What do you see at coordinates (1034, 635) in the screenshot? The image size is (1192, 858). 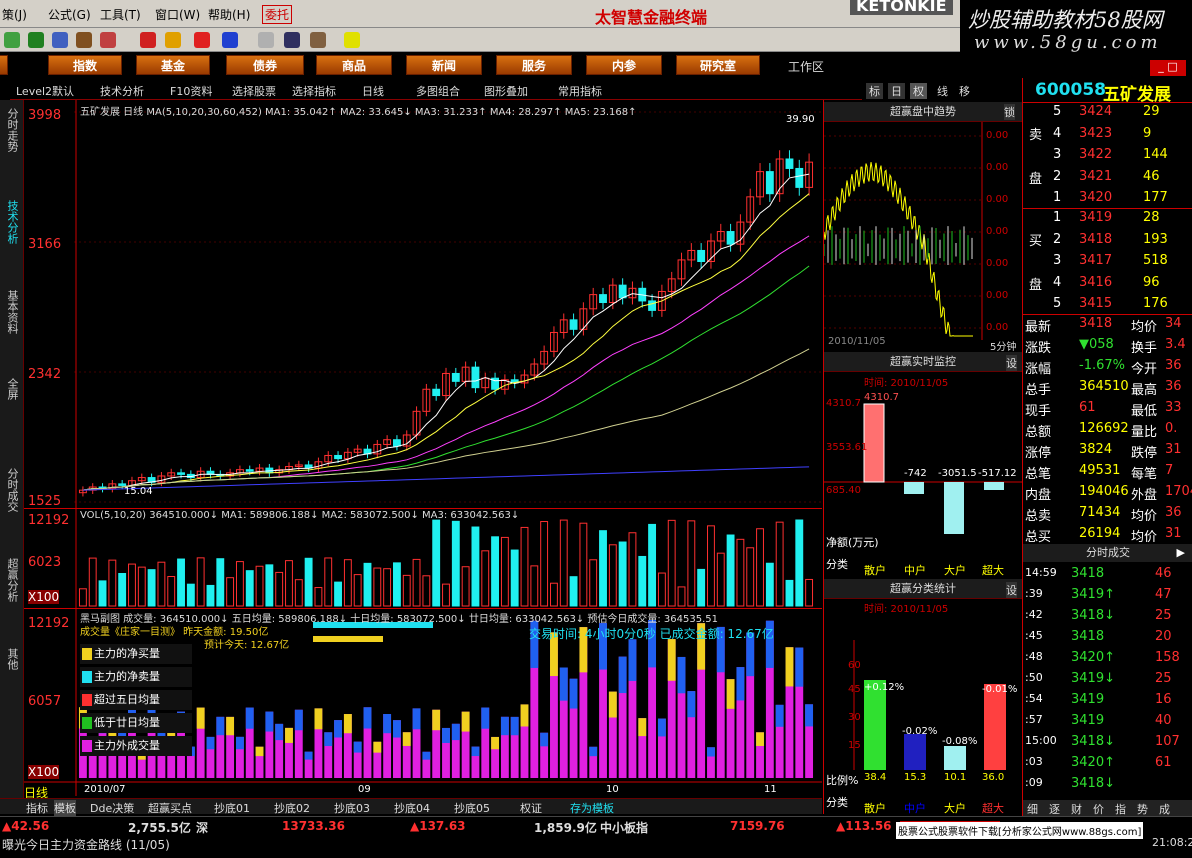 I see `tick-time: :45` at bounding box center [1034, 635].